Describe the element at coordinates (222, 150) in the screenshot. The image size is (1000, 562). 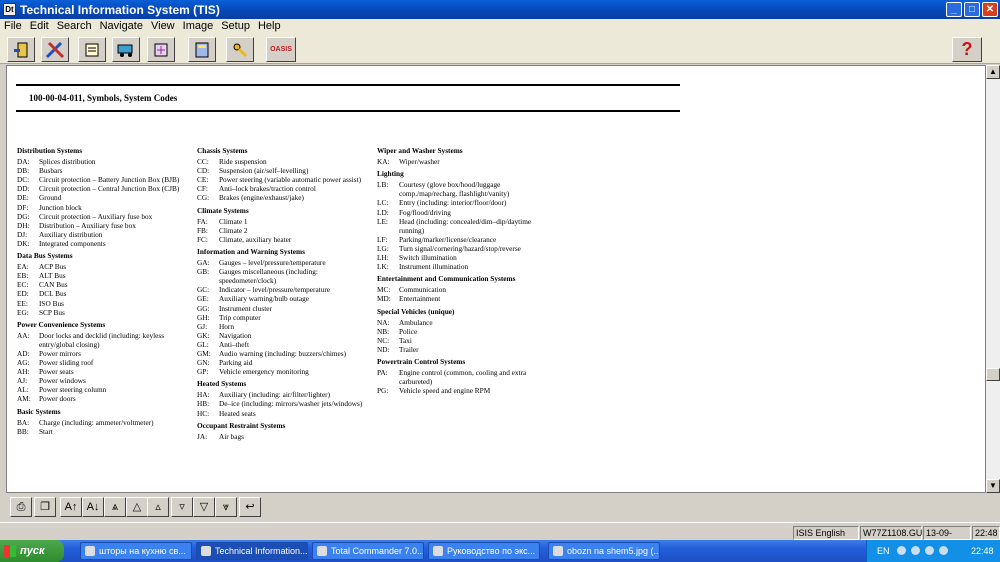
I see `section-heading: Chassis Systems` at that location.